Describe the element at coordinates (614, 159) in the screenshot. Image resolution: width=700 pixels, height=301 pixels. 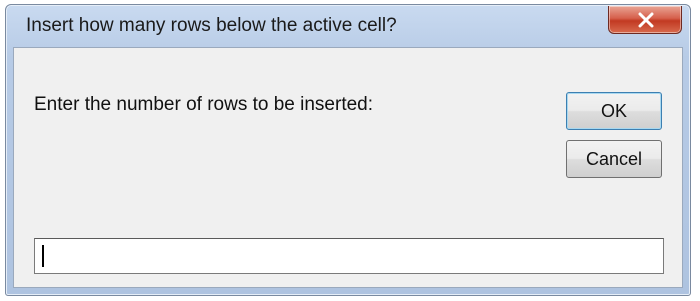
I see `cancel-button: Cancel` at that location.